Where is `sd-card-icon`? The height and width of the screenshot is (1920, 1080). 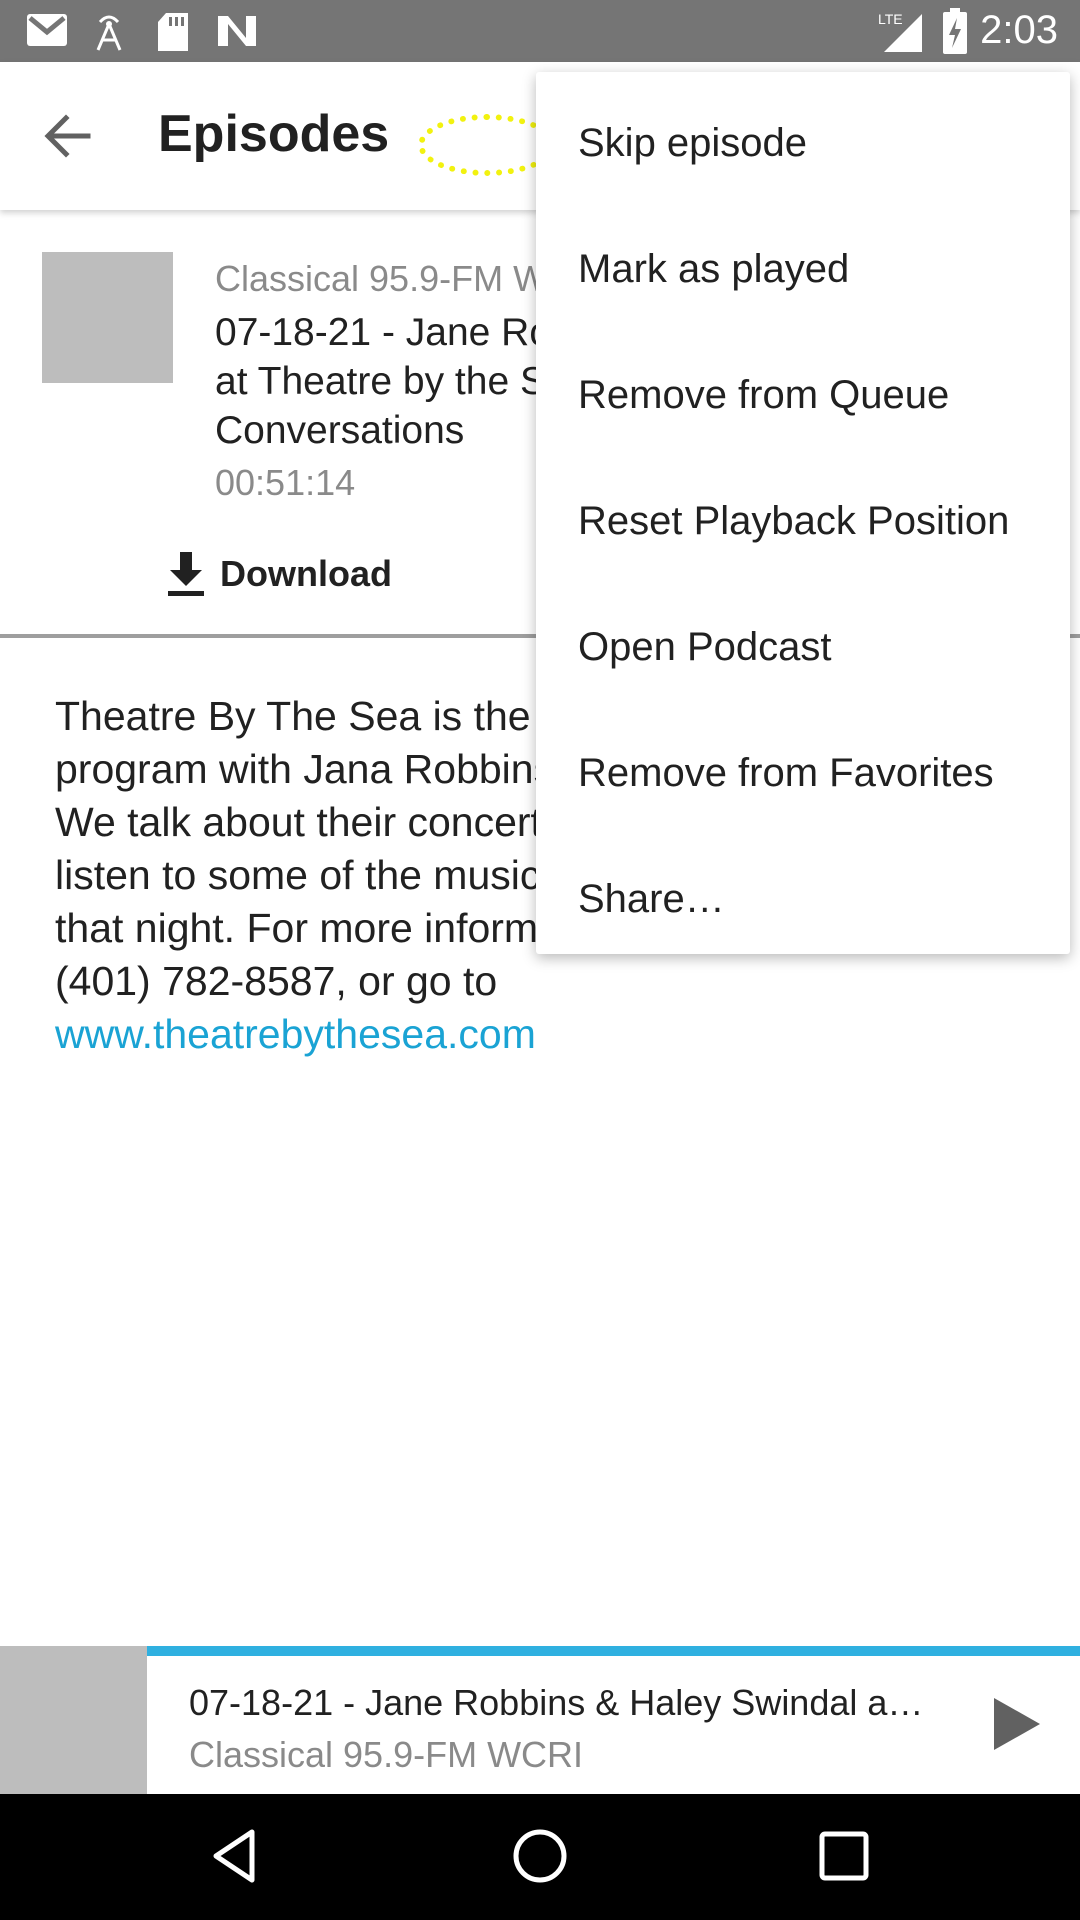
sd-card-icon is located at coordinates (173, 32).